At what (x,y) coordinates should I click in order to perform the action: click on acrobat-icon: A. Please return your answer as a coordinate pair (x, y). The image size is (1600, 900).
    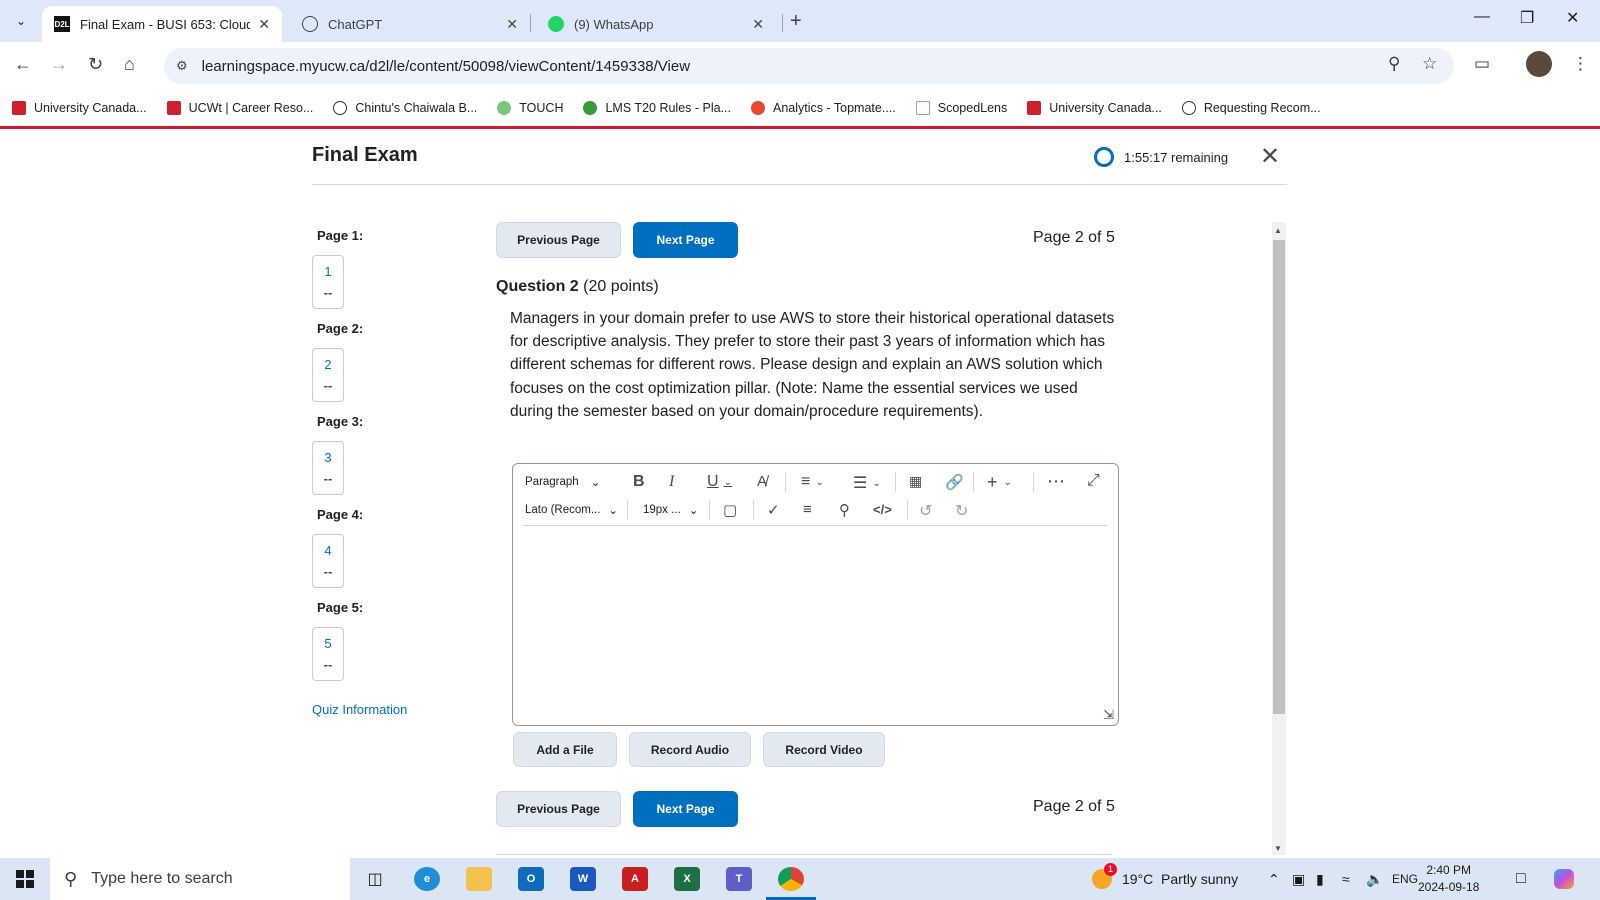
    Looking at the image, I should click on (635, 879).